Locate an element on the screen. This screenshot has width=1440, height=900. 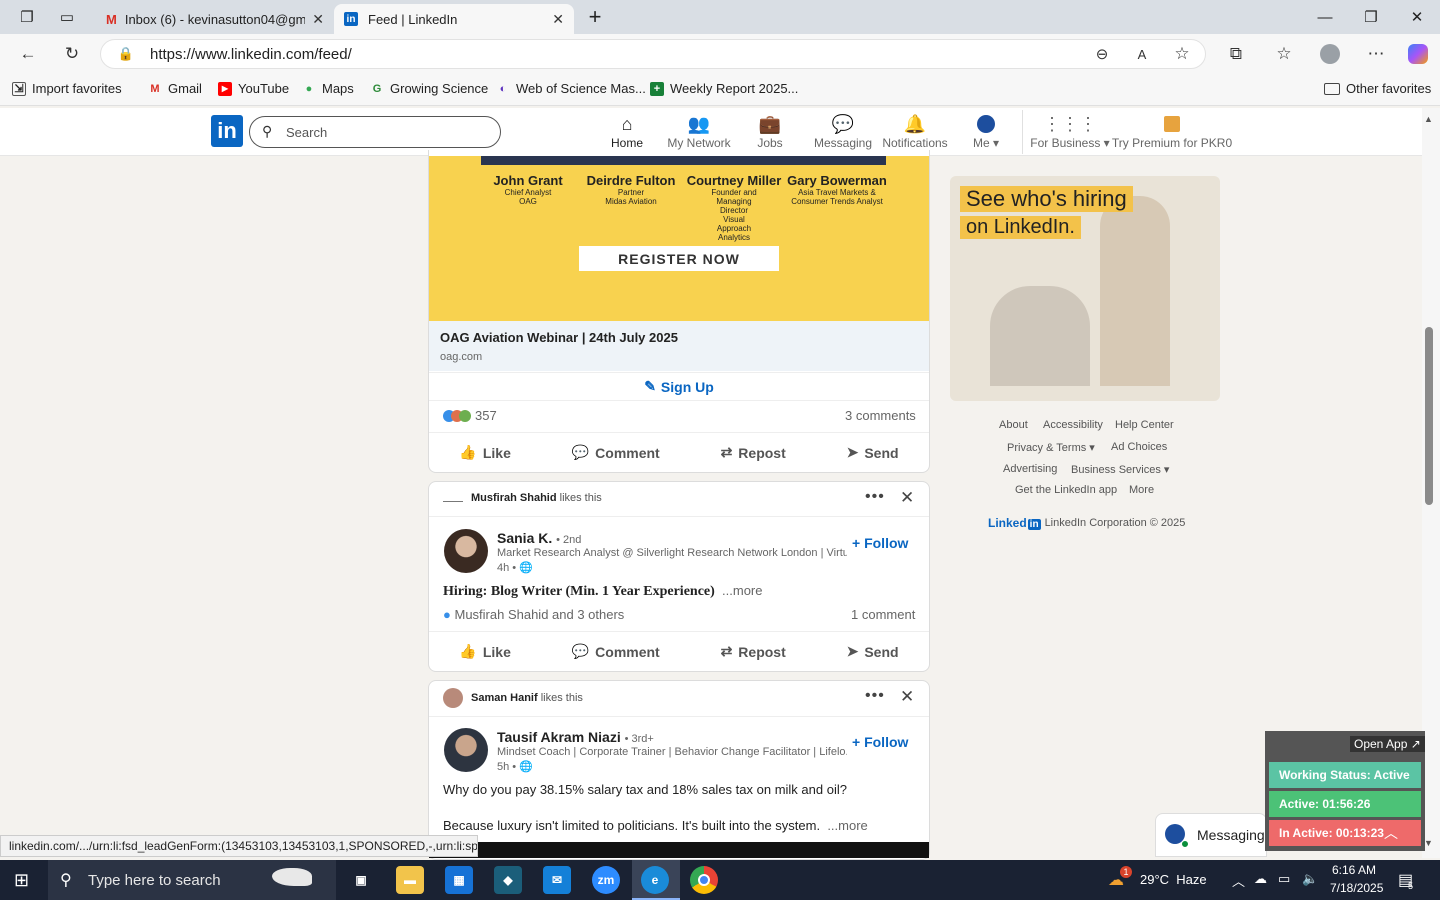
read-aloud-icon: A is located at coordinates (1142, 54).